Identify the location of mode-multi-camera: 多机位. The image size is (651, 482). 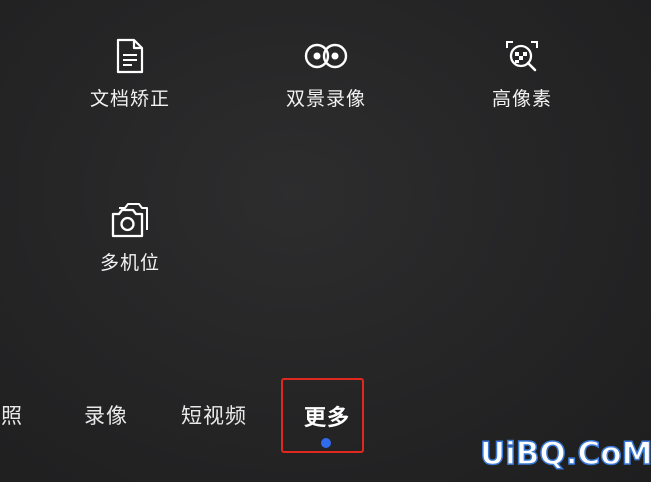
(130, 238).